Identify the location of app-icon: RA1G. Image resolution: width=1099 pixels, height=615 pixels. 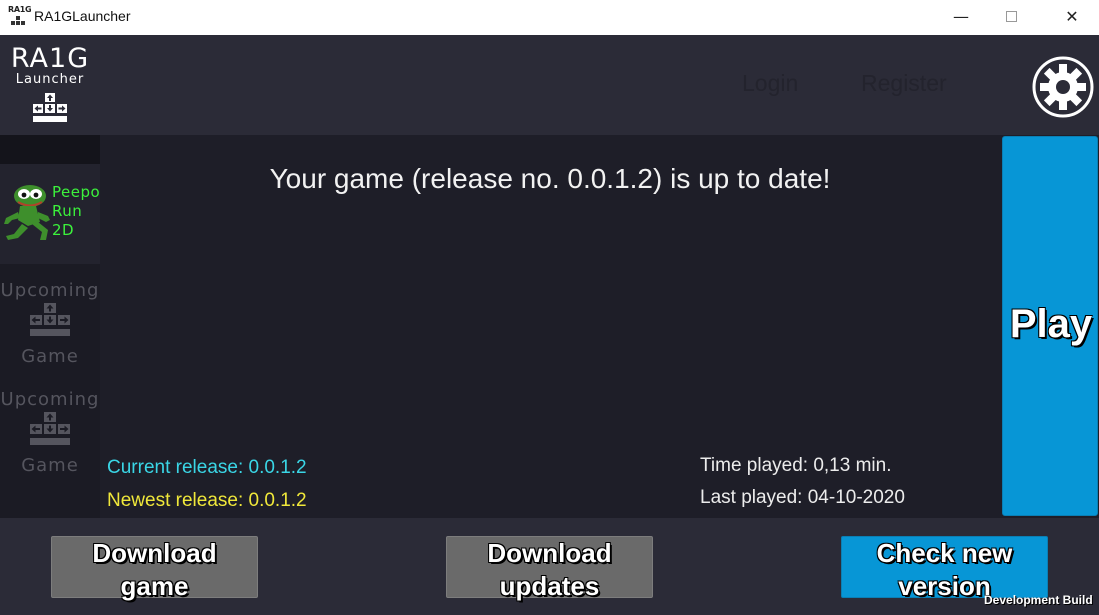
(20, 17).